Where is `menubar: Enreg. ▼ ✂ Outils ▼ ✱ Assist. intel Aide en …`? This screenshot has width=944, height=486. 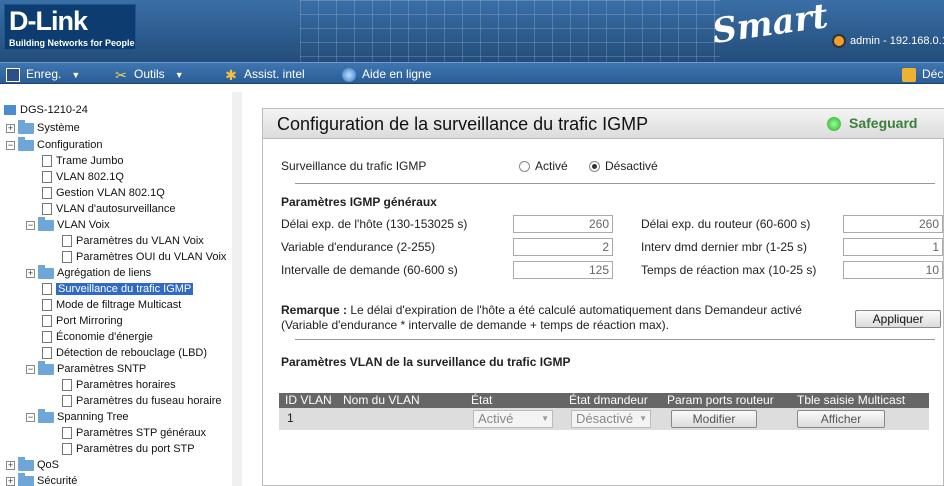 menubar: Enreg. ▼ ✂ Outils ▼ ✱ Assist. intel Aide en … is located at coordinates (472, 73).